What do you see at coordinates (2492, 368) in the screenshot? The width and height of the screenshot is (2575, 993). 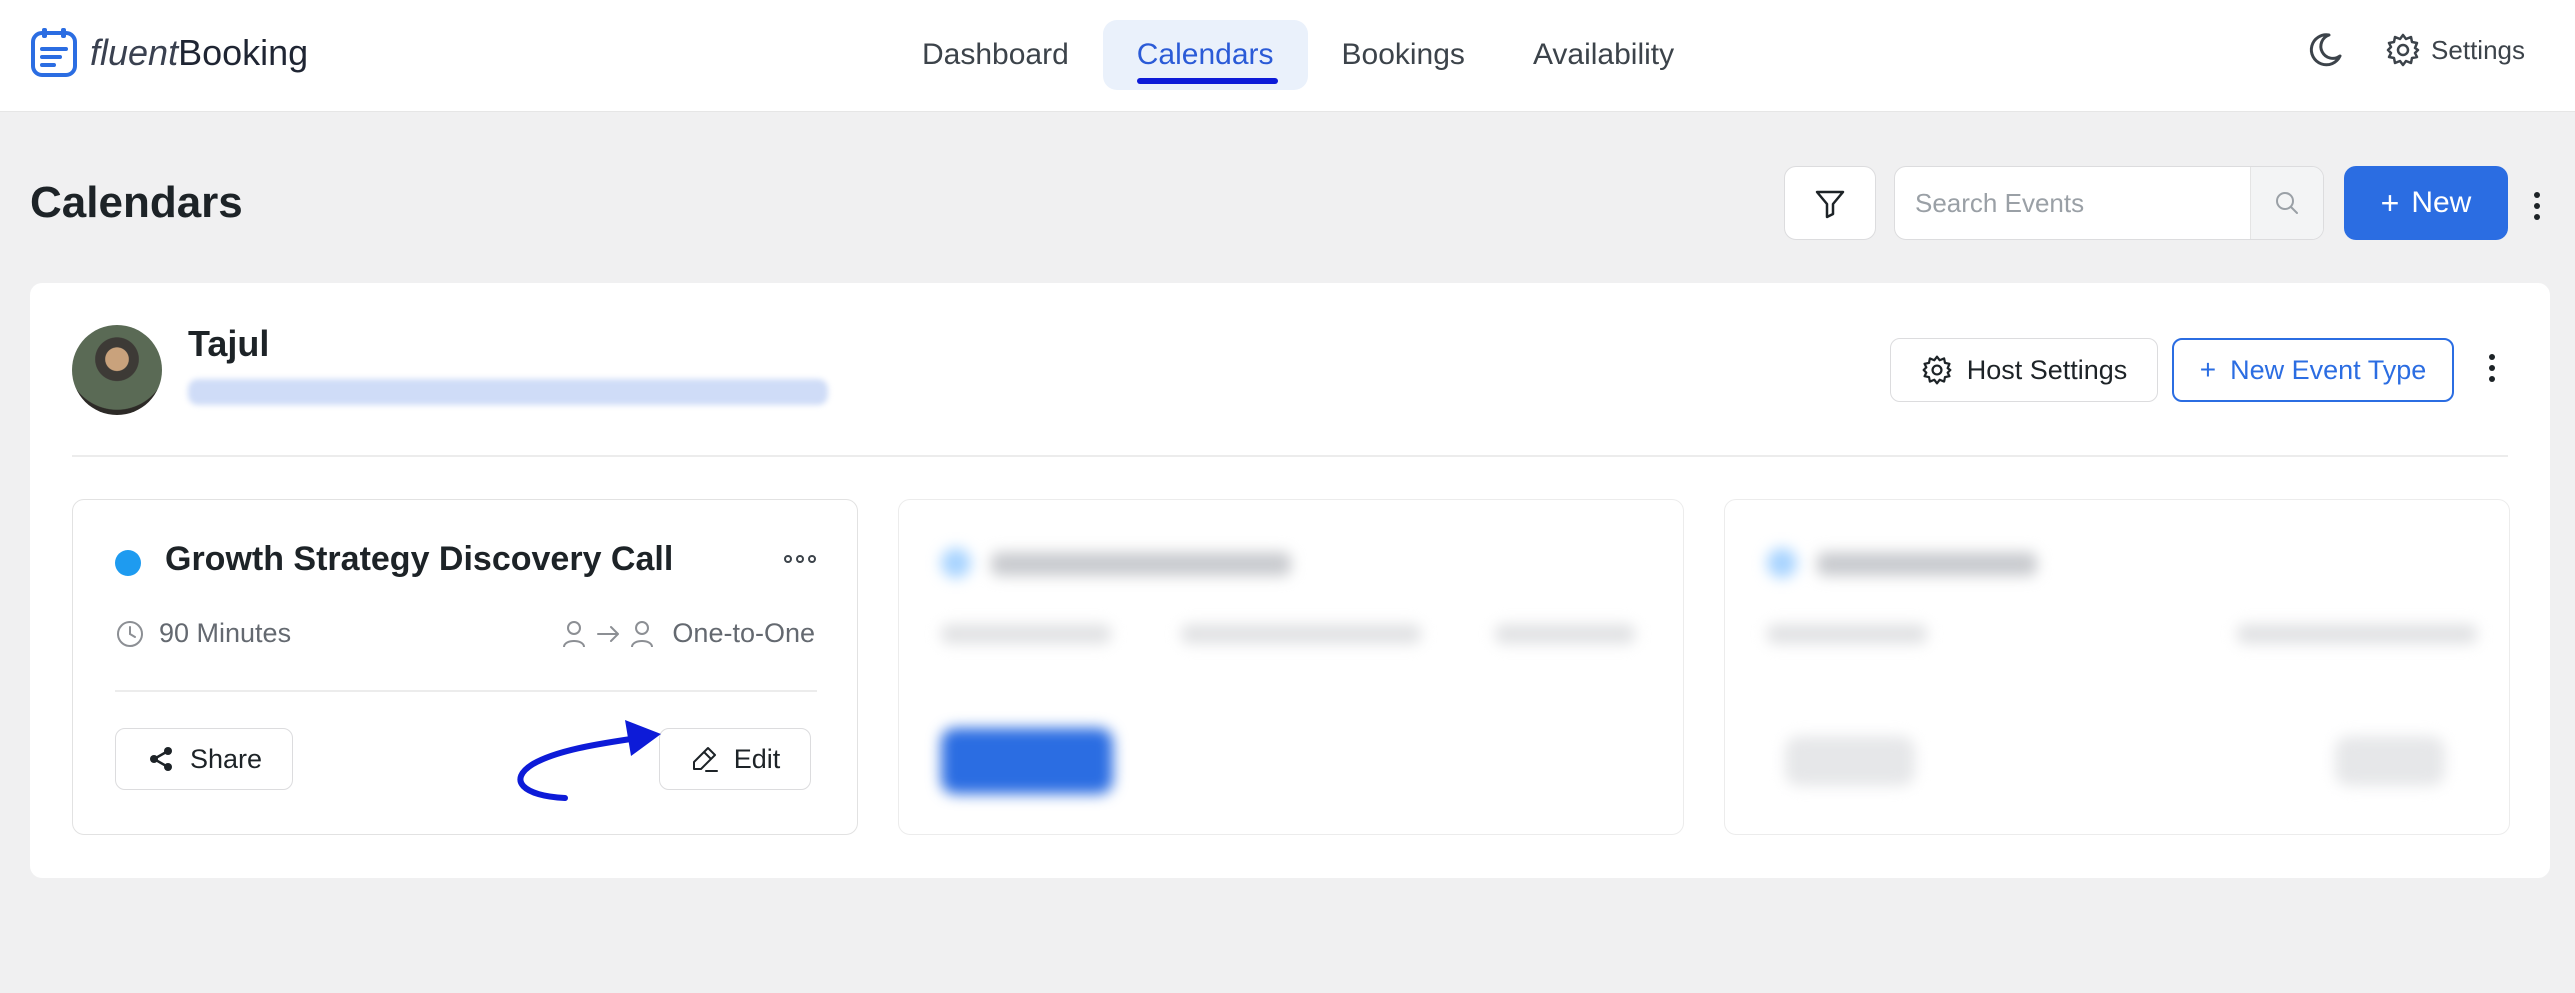 I see `calendar-more-icon` at bounding box center [2492, 368].